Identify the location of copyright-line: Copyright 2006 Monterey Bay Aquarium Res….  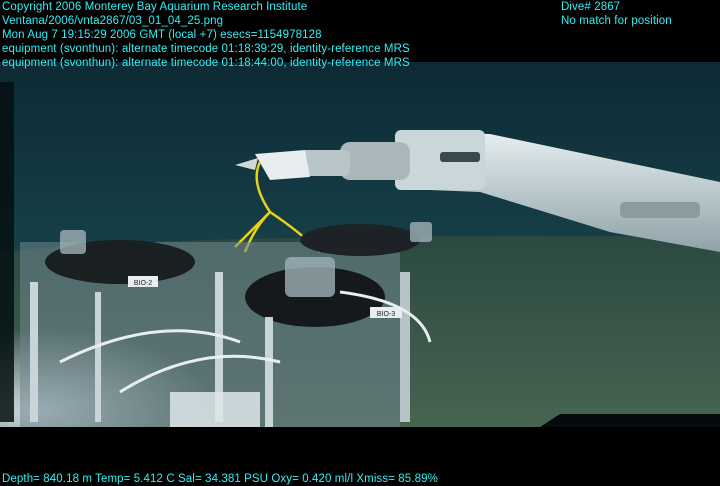
(155, 7).